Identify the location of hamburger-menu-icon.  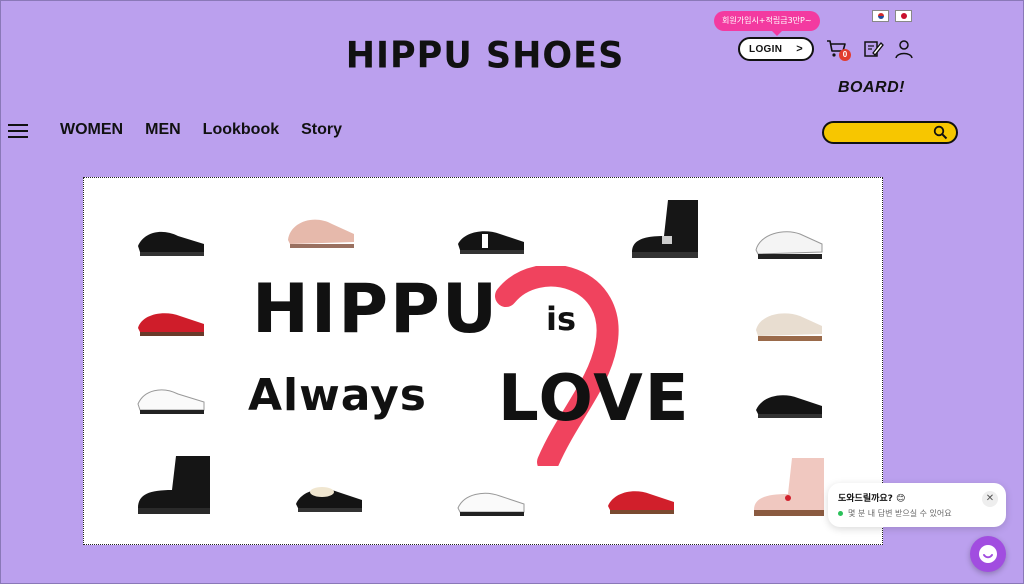
(18, 132).